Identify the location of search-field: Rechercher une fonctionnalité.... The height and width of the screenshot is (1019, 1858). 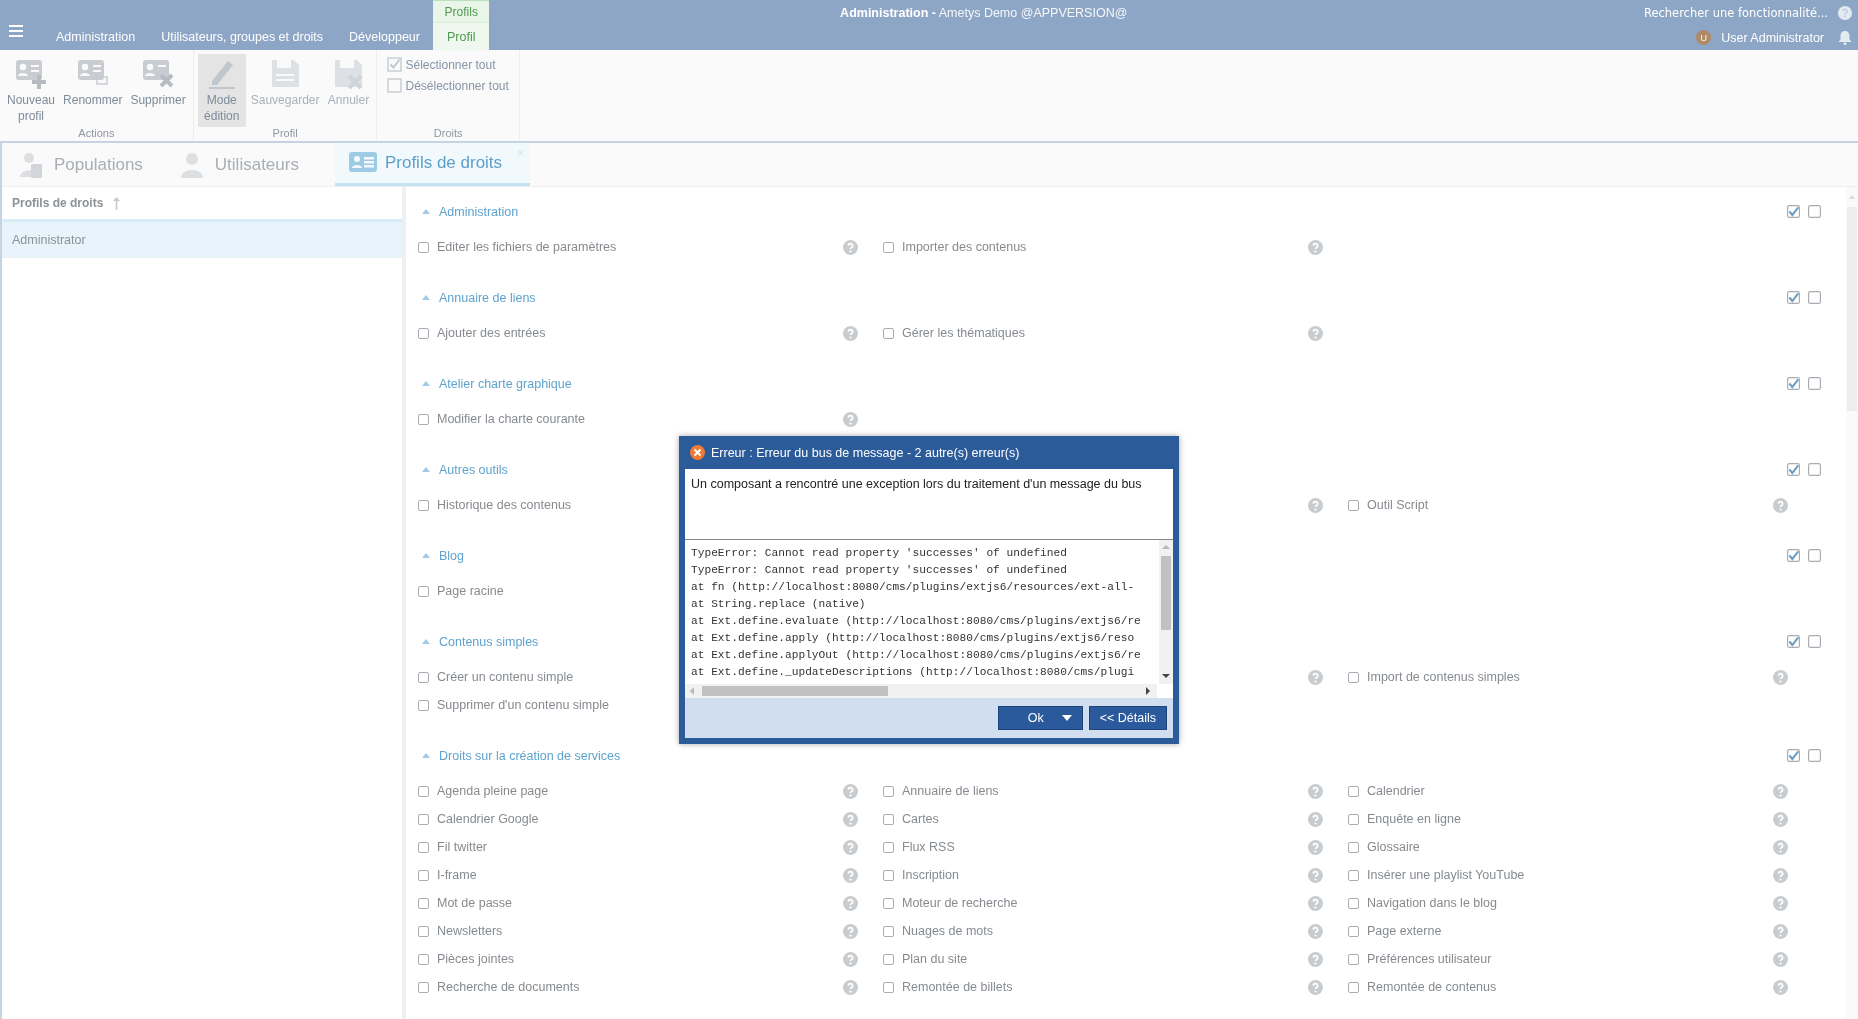
(1713, 13).